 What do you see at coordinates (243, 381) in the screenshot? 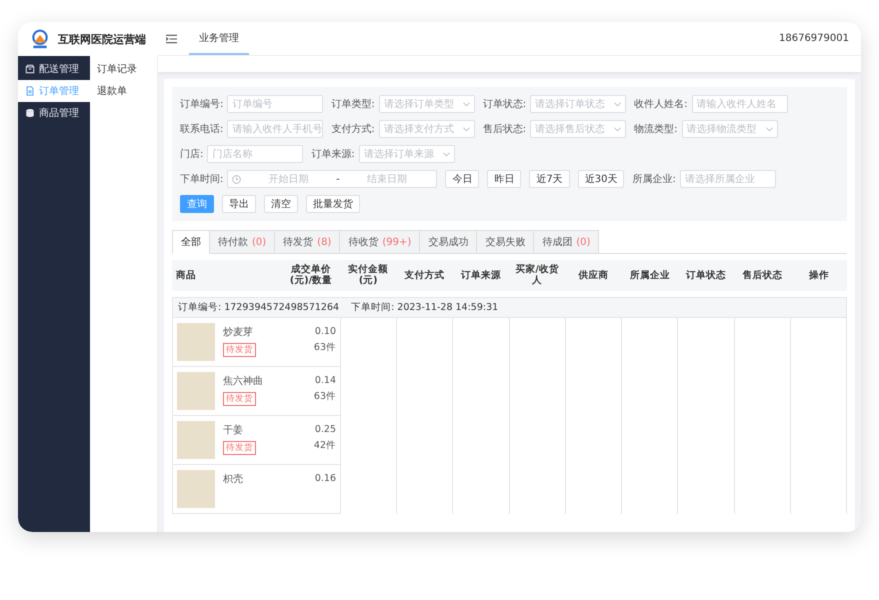
I see `product-name: 焦六神曲` at bounding box center [243, 381].